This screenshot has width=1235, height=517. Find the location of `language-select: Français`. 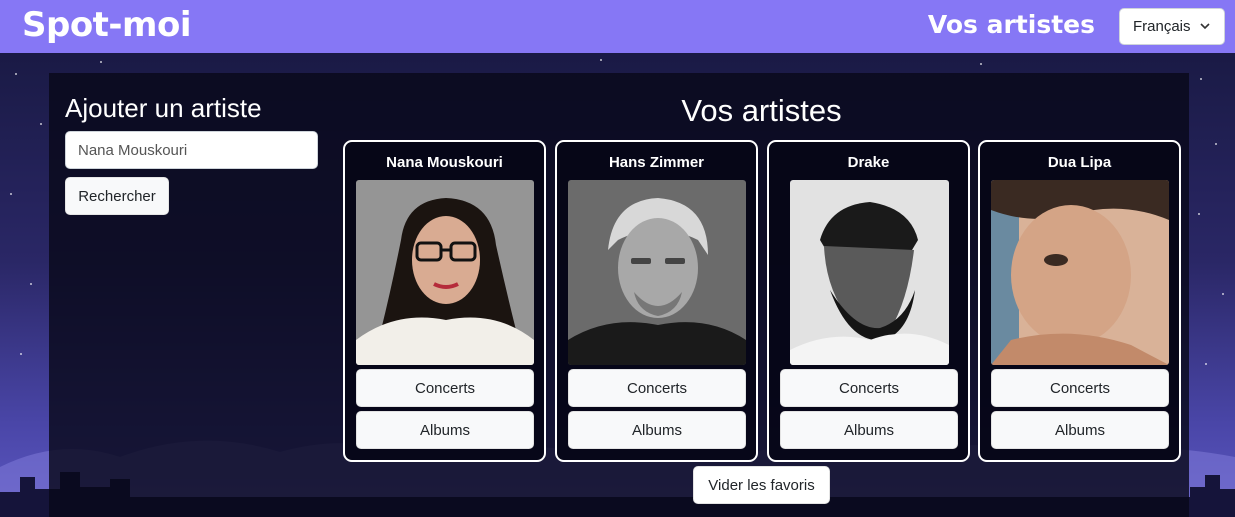

language-select: Français is located at coordinates (1172, 26).